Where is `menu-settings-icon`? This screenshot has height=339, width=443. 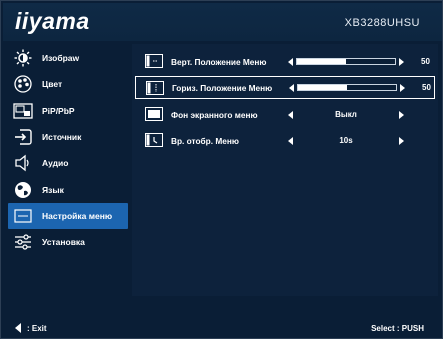
menu-settings-icon is located at coordinates (23, 216).